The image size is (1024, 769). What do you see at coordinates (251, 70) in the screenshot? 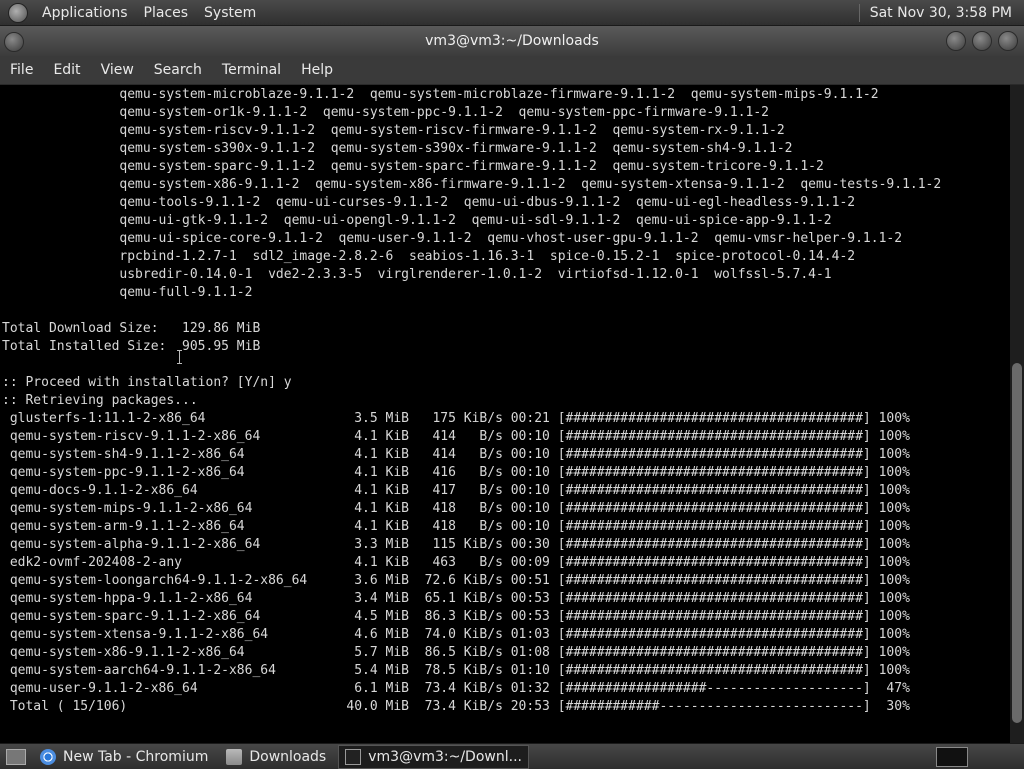
I see `menu-terminal: Terminal` at bounding box center [251, 70].